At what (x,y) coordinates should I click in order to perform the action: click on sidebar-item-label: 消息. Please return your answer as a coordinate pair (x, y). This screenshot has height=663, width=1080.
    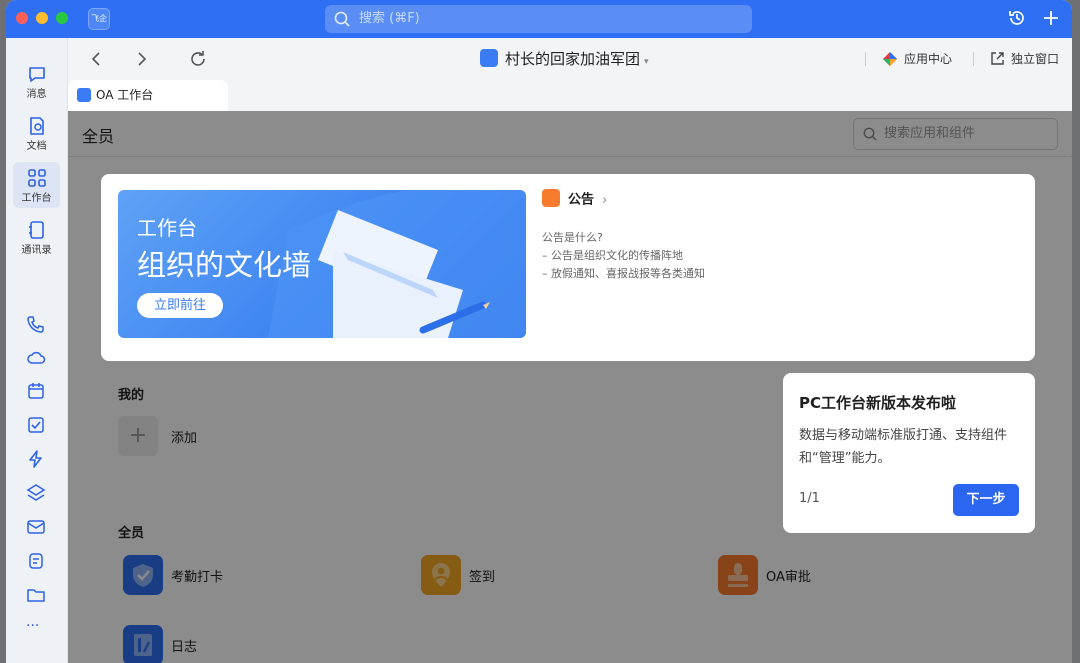
    Looking at the image, I should click on (36, 94).